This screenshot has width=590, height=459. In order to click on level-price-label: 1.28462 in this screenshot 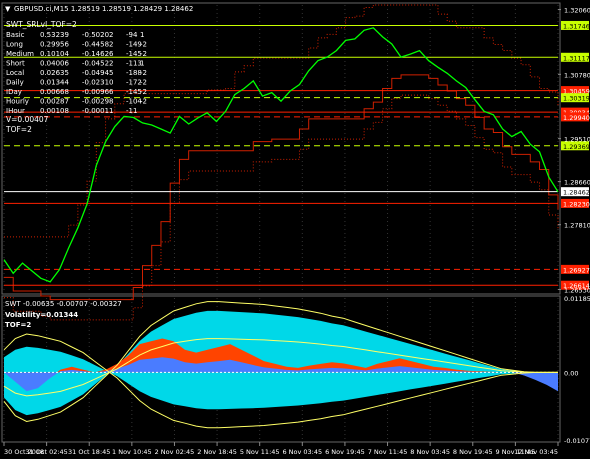, I will do `click(576, 193)`.